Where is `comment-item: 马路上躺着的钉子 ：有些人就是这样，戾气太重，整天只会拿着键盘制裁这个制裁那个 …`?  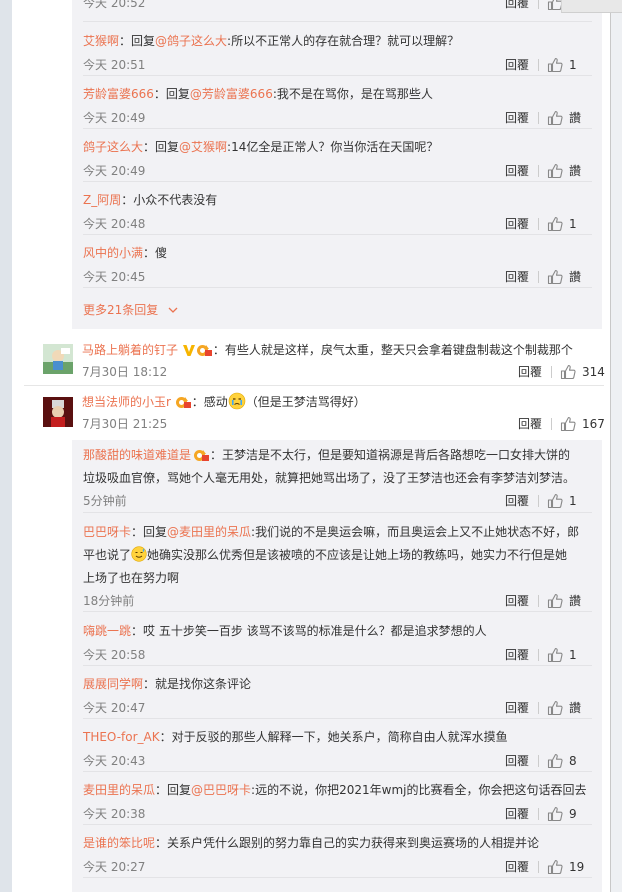 comment-item: 马路上躺着的钉子 ：有些人就是这样，戾气太重，整天只会拿着键盘制裁这个制裁那个 … is located at coordinates (314, 361).